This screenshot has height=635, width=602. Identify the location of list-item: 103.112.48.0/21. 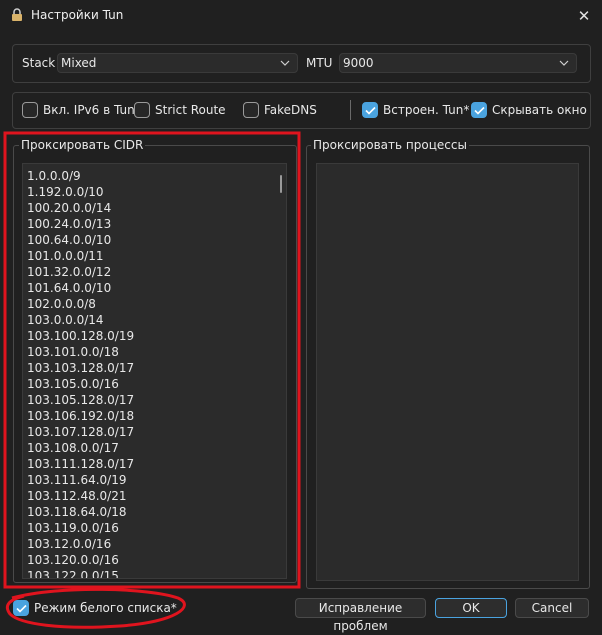
(154, 496).